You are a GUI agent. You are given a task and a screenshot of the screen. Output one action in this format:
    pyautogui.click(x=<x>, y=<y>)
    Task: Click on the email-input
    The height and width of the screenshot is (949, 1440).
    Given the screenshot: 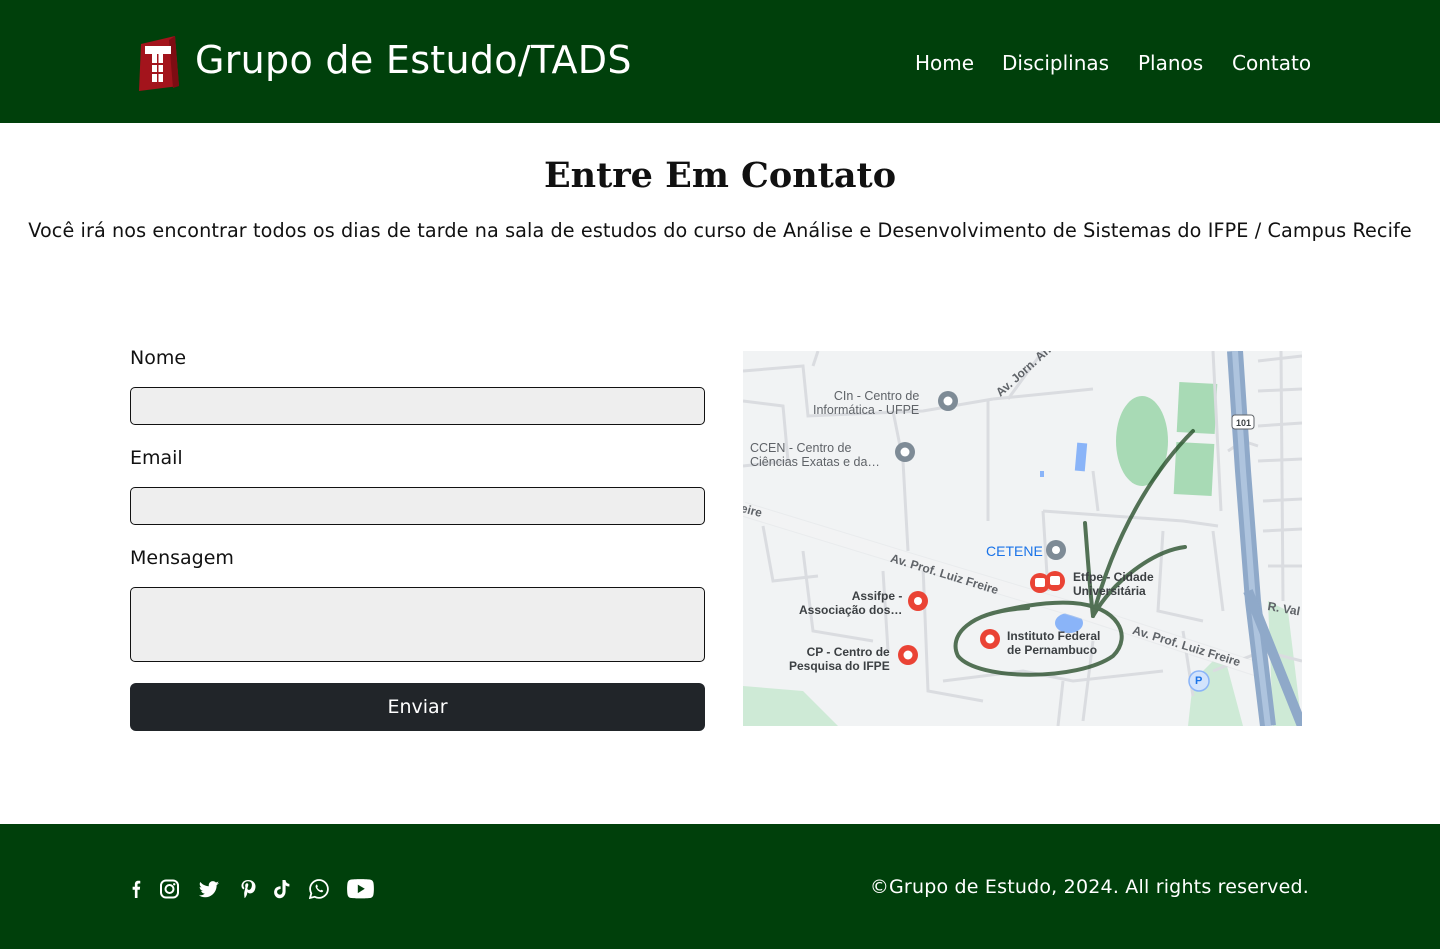 What is the action you would take?
    pyautogui.click(x=417, y=506)
    